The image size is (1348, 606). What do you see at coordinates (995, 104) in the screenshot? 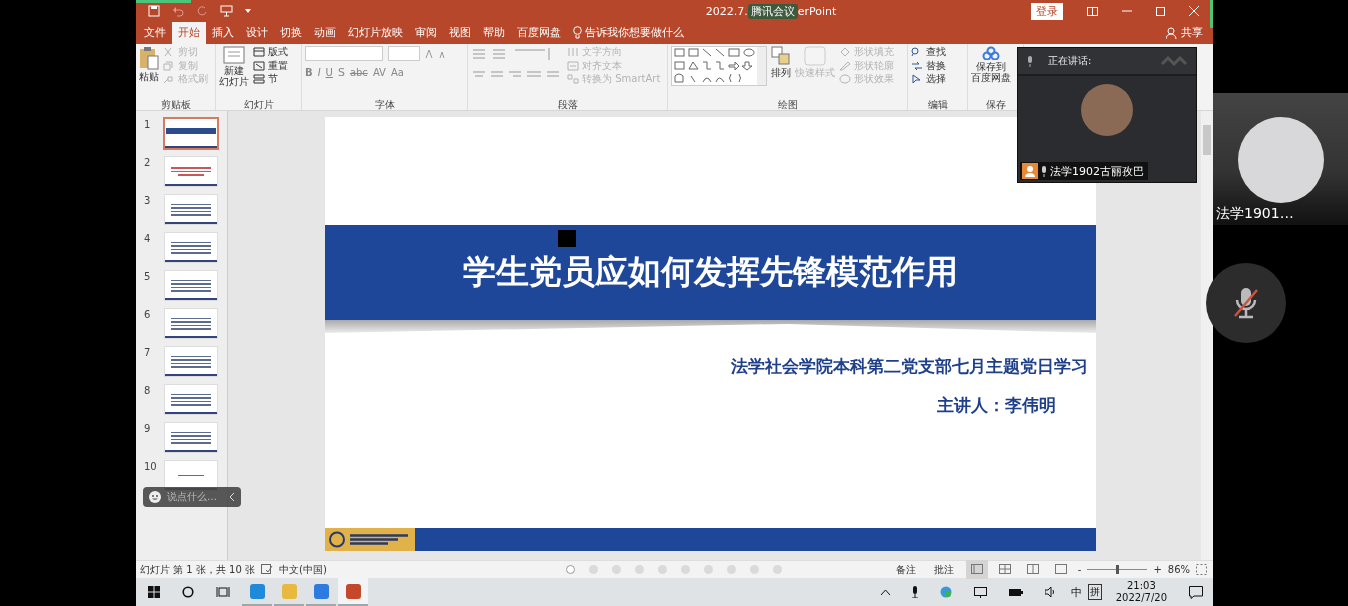
I see `group-label: 保存` at bounding box center [995, 104].